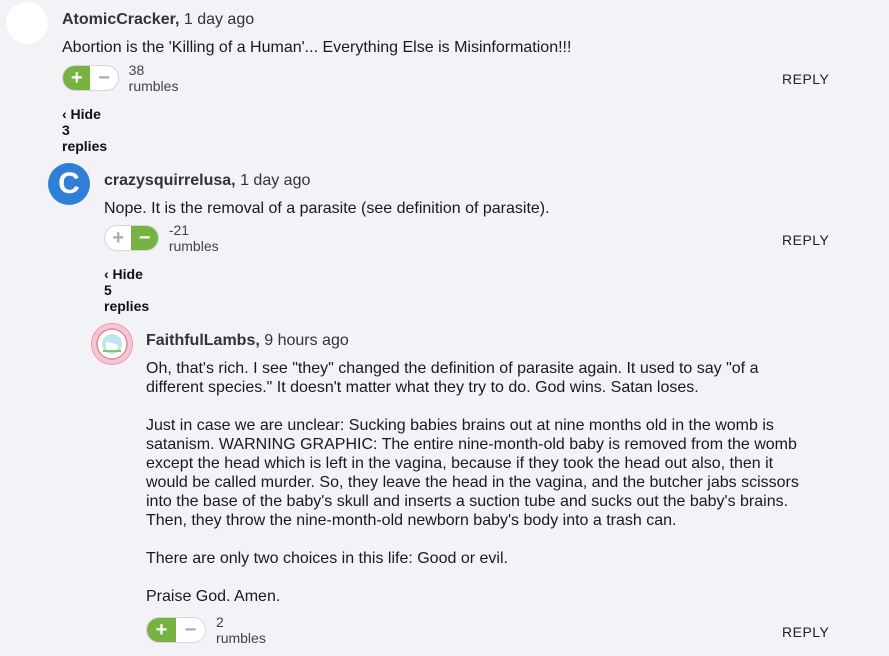 This screenshot has height=656, width=889. I want to click on vote-widget: + − 2 rumbles, so click(209, 630).